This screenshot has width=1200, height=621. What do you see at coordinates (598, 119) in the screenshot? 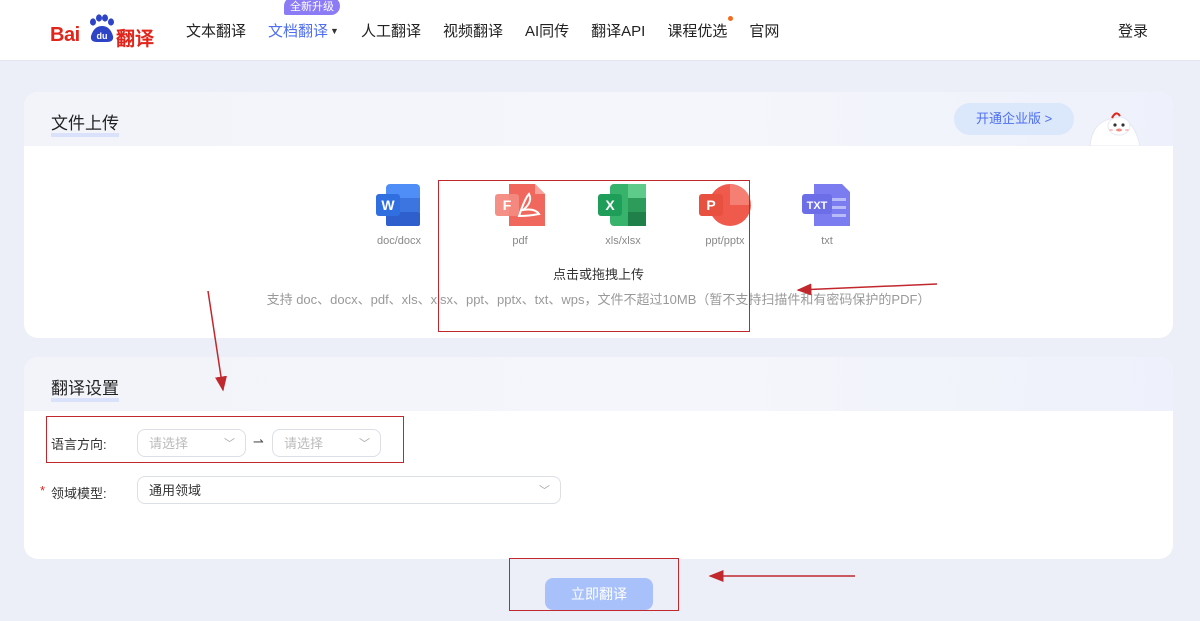
I see `file-upload-header: 文件上传 开通企业版 >` at bounding box center [598, 119].